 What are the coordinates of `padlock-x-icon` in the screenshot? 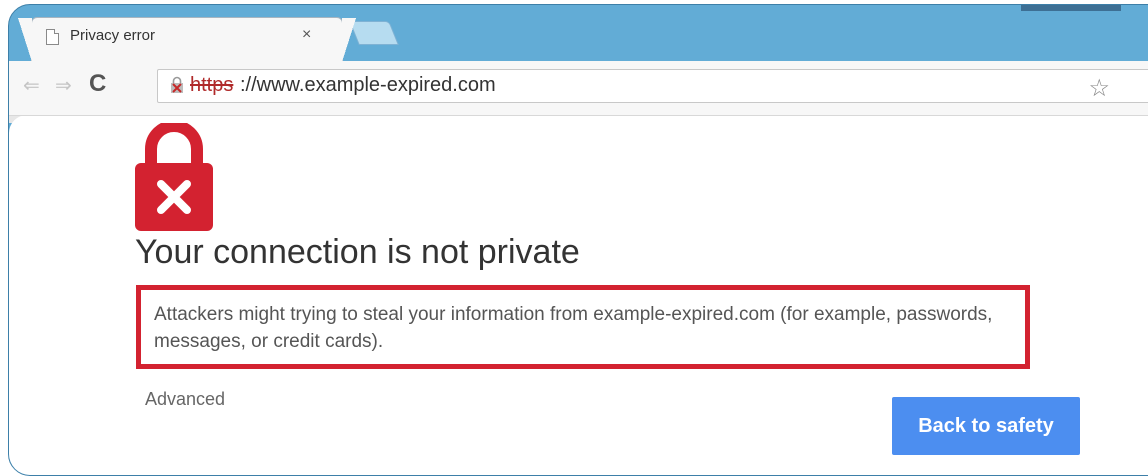 It's located at (174, 177).